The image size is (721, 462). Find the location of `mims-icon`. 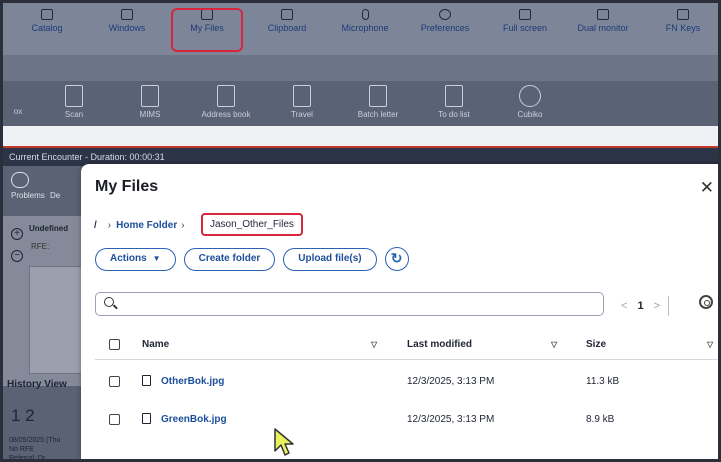

mims-icon is located at coordinates (150, 96).